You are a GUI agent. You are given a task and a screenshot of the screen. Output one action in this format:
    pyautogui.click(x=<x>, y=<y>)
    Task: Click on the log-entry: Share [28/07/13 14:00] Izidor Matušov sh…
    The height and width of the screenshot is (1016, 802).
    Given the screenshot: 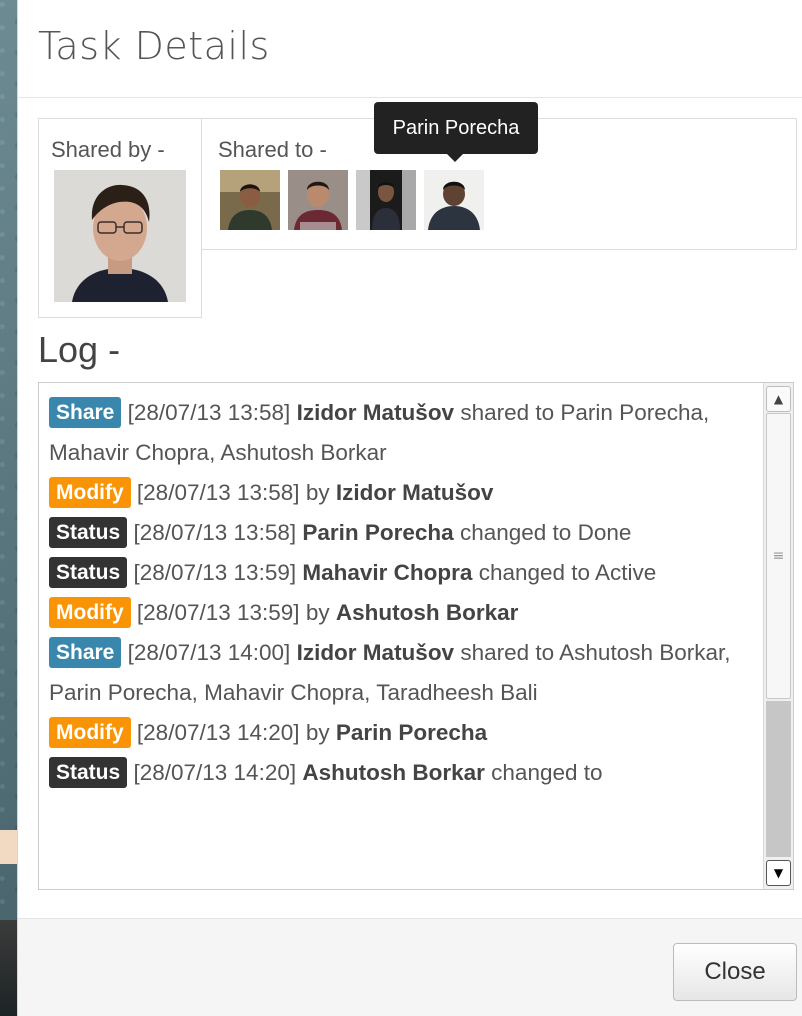 What is the action you would take?
    pyautogui.click(x=405, y=673)
    